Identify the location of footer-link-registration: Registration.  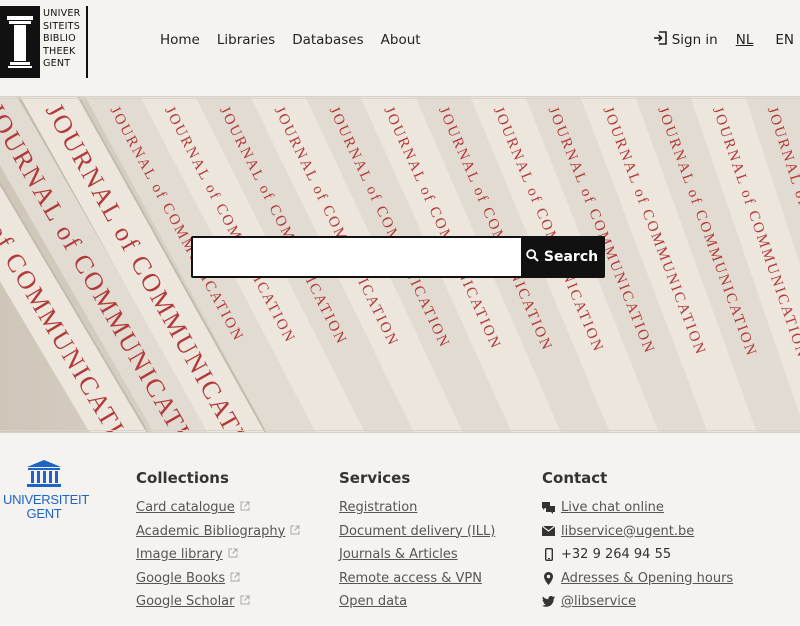
(417, 508).